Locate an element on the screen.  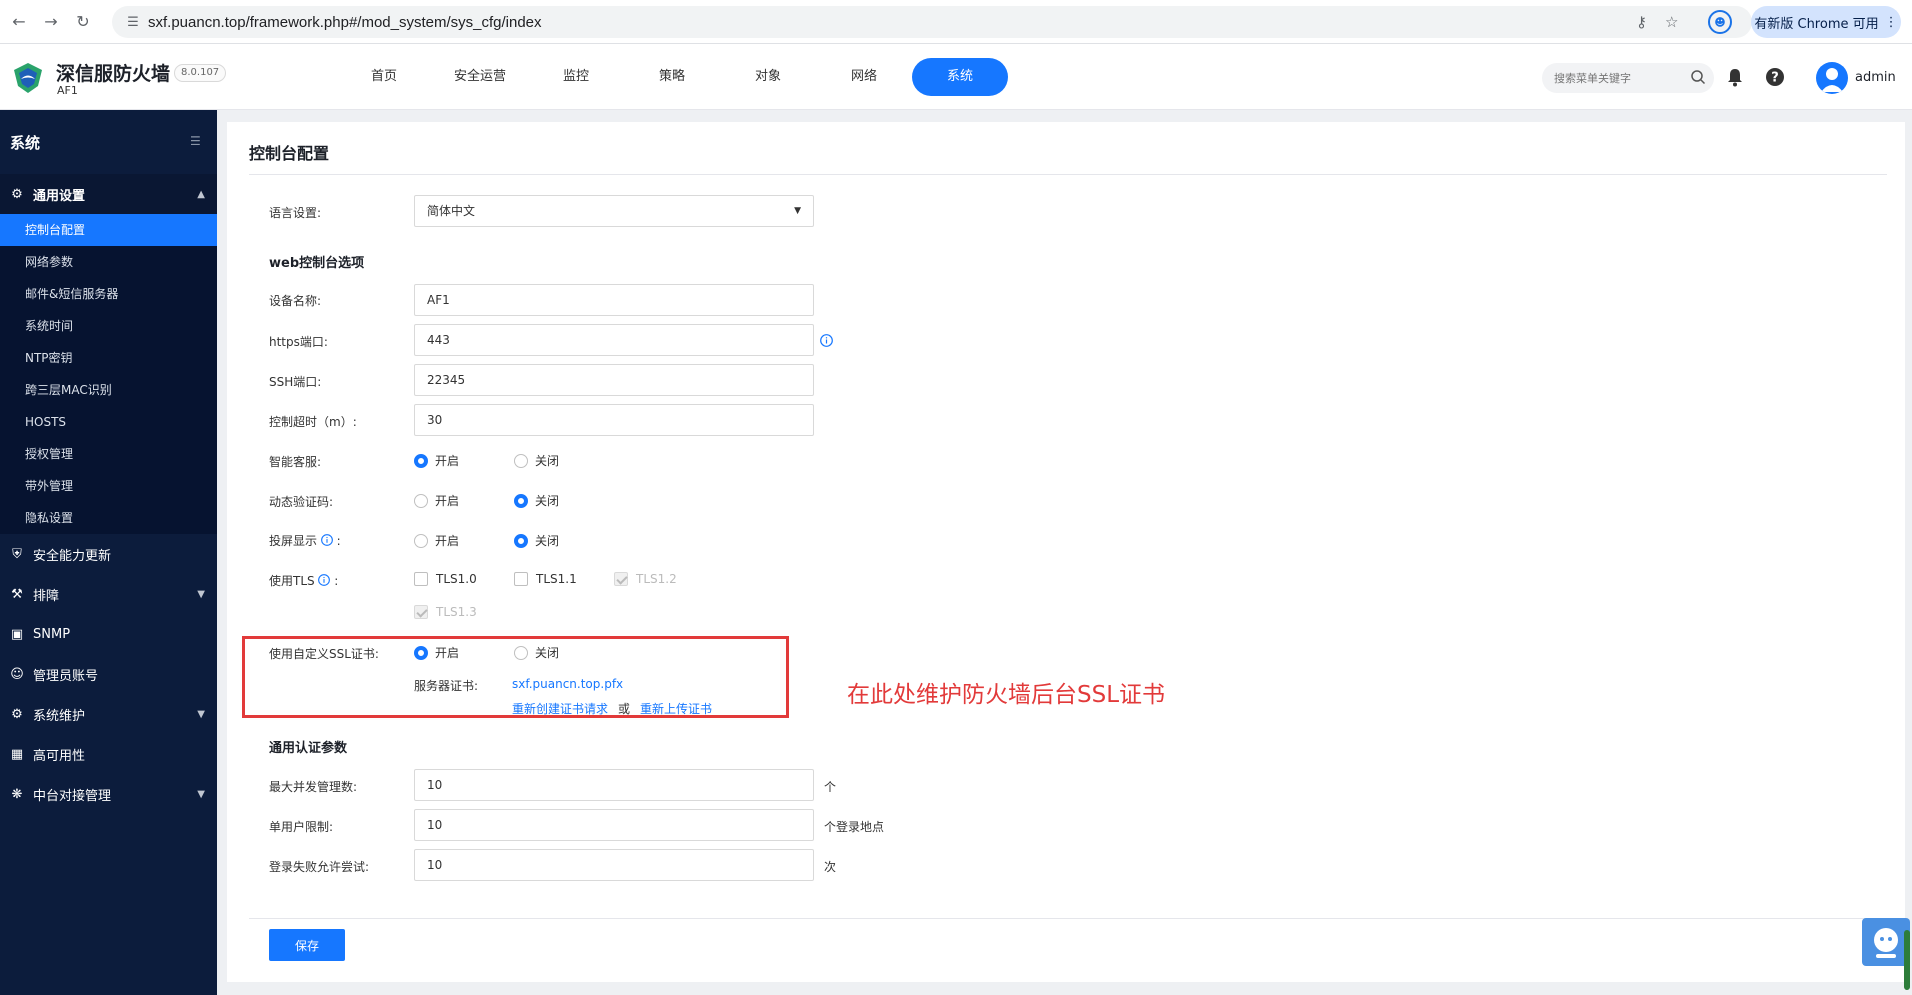
sidebar-group-platform: ❋ 中台对接管理 ▼ is located at coordinates (108, 794).